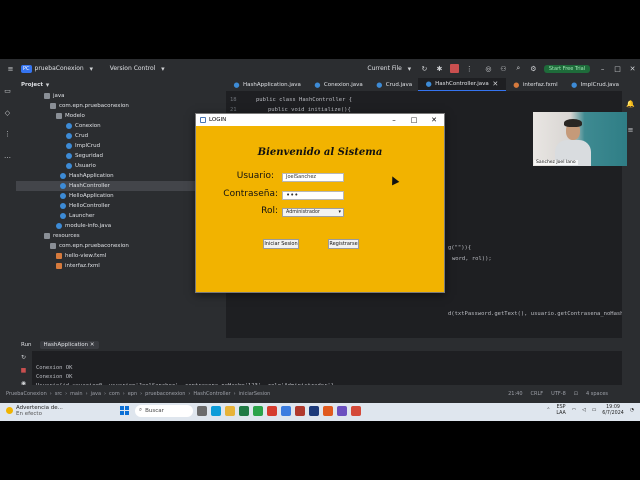 Image resolution: width=640 pixels, height=480 pixels. Describe the element at coordinates (343, 244) in the screenshot. I see `register-button: Registrarse` at that location.